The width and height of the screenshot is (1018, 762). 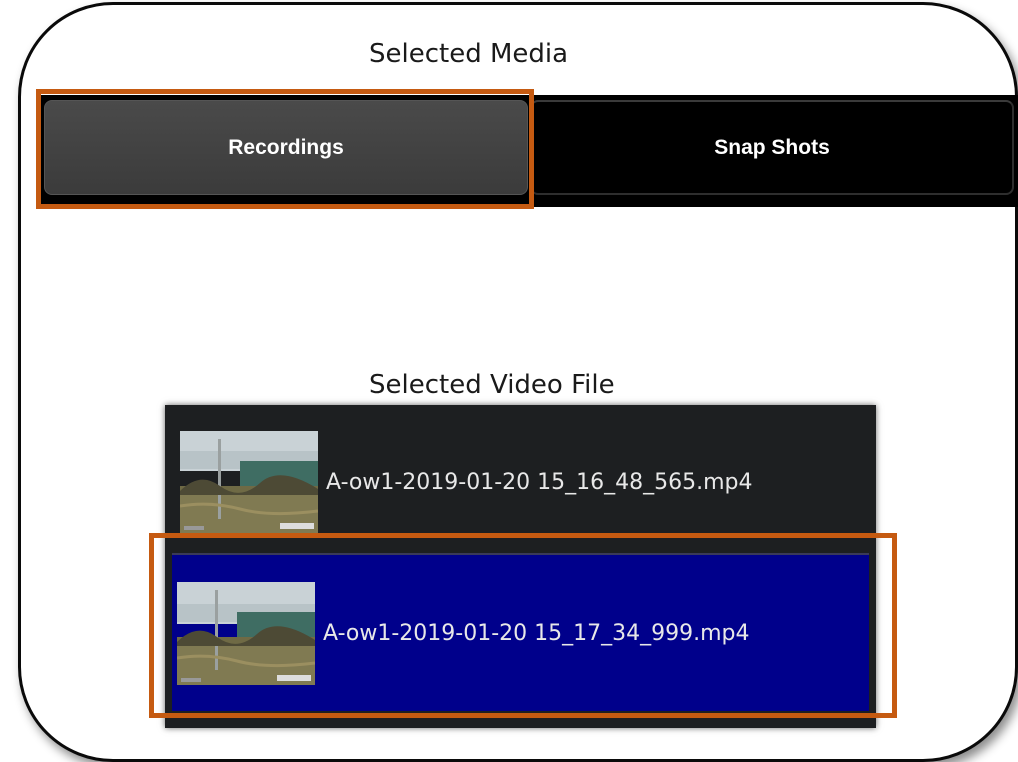 I want to click on tab-recordings: Recordings, so click(x=286, y=147).